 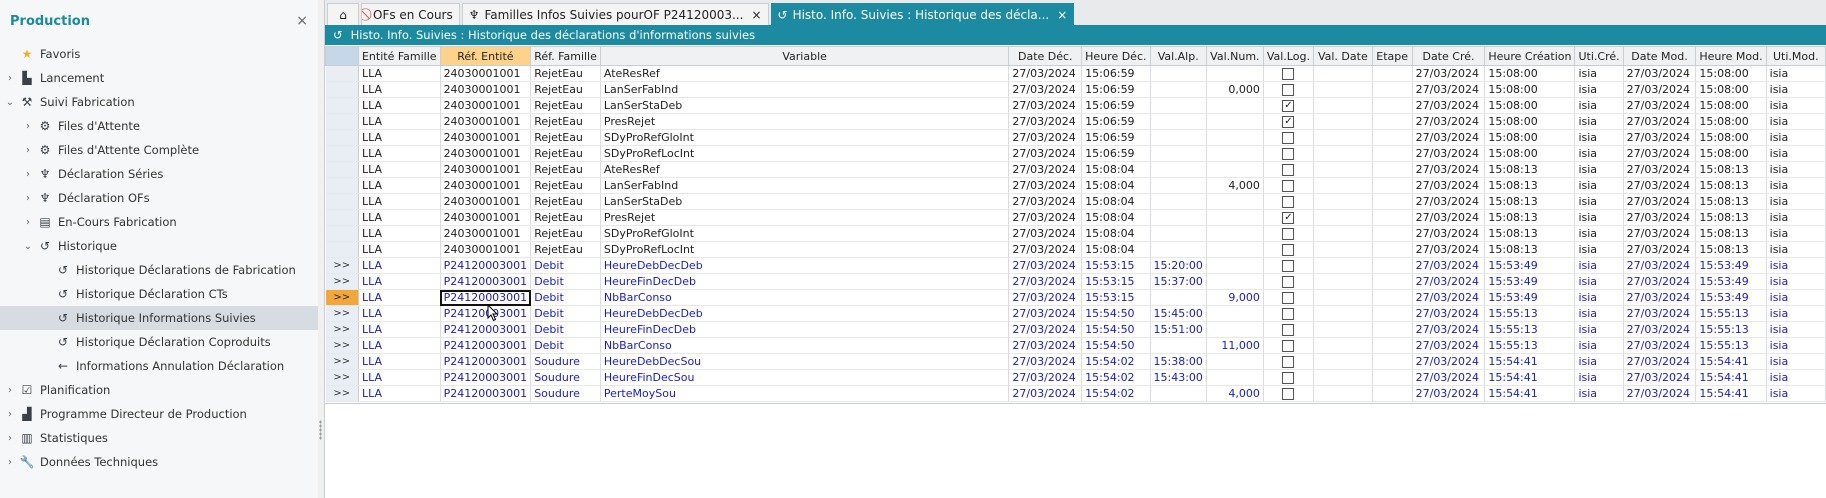 What do you see at coordinates (1178, 281) in the screenshot?
I see `table-cell: 15:37:00` at bounding box center [1178, 281].